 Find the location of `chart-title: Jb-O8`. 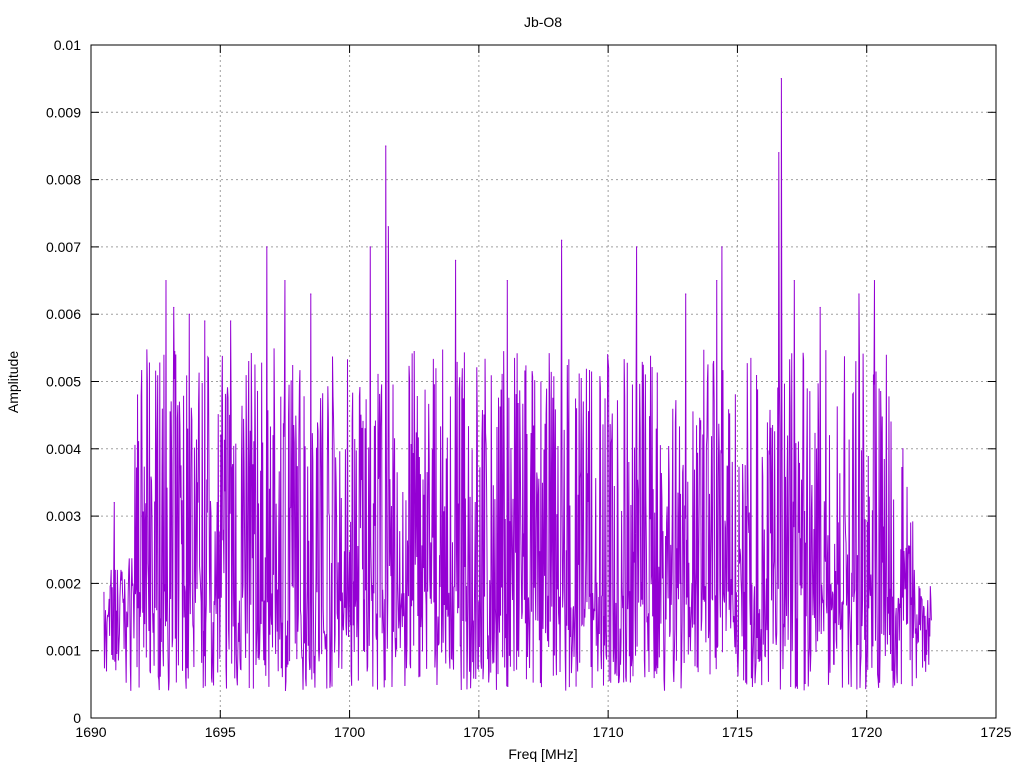

chart-title: Jb-O8 is located at coordinates (543, 22).